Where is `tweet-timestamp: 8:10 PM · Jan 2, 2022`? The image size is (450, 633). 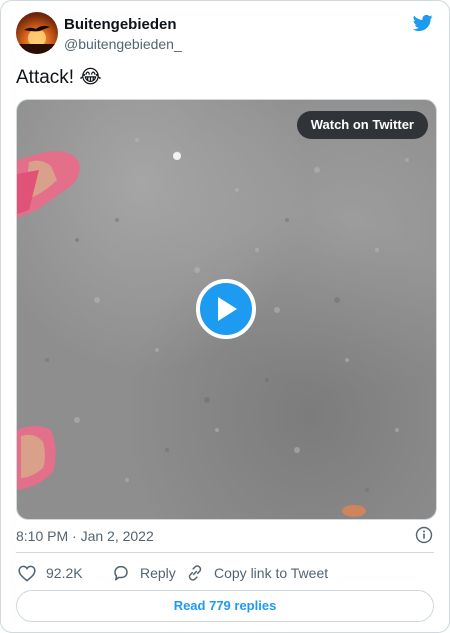
tweet-timestamp: 8:10 PM · Jan 2, 2022 is located at coordinates (85, 536).